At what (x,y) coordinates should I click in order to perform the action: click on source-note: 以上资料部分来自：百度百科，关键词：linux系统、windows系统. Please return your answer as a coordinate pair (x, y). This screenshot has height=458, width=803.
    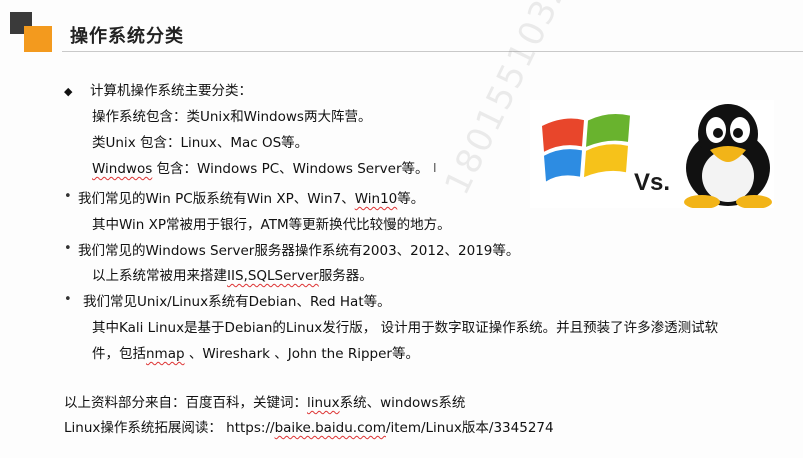
    Looking at the image, I should click on (264, 403).